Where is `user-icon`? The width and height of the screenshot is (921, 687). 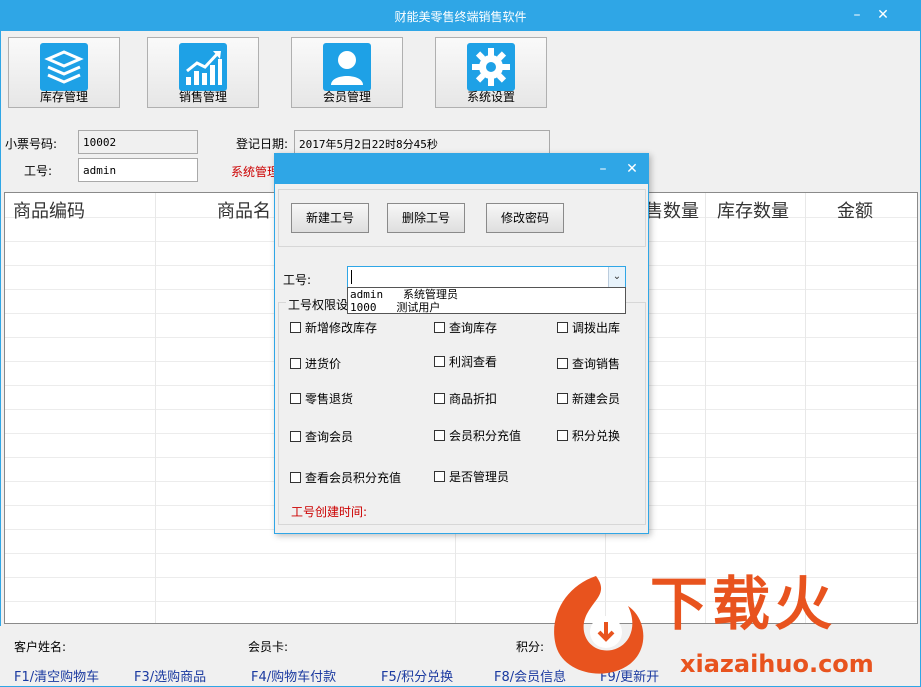 user-icon is located at coordinates (347, 67).